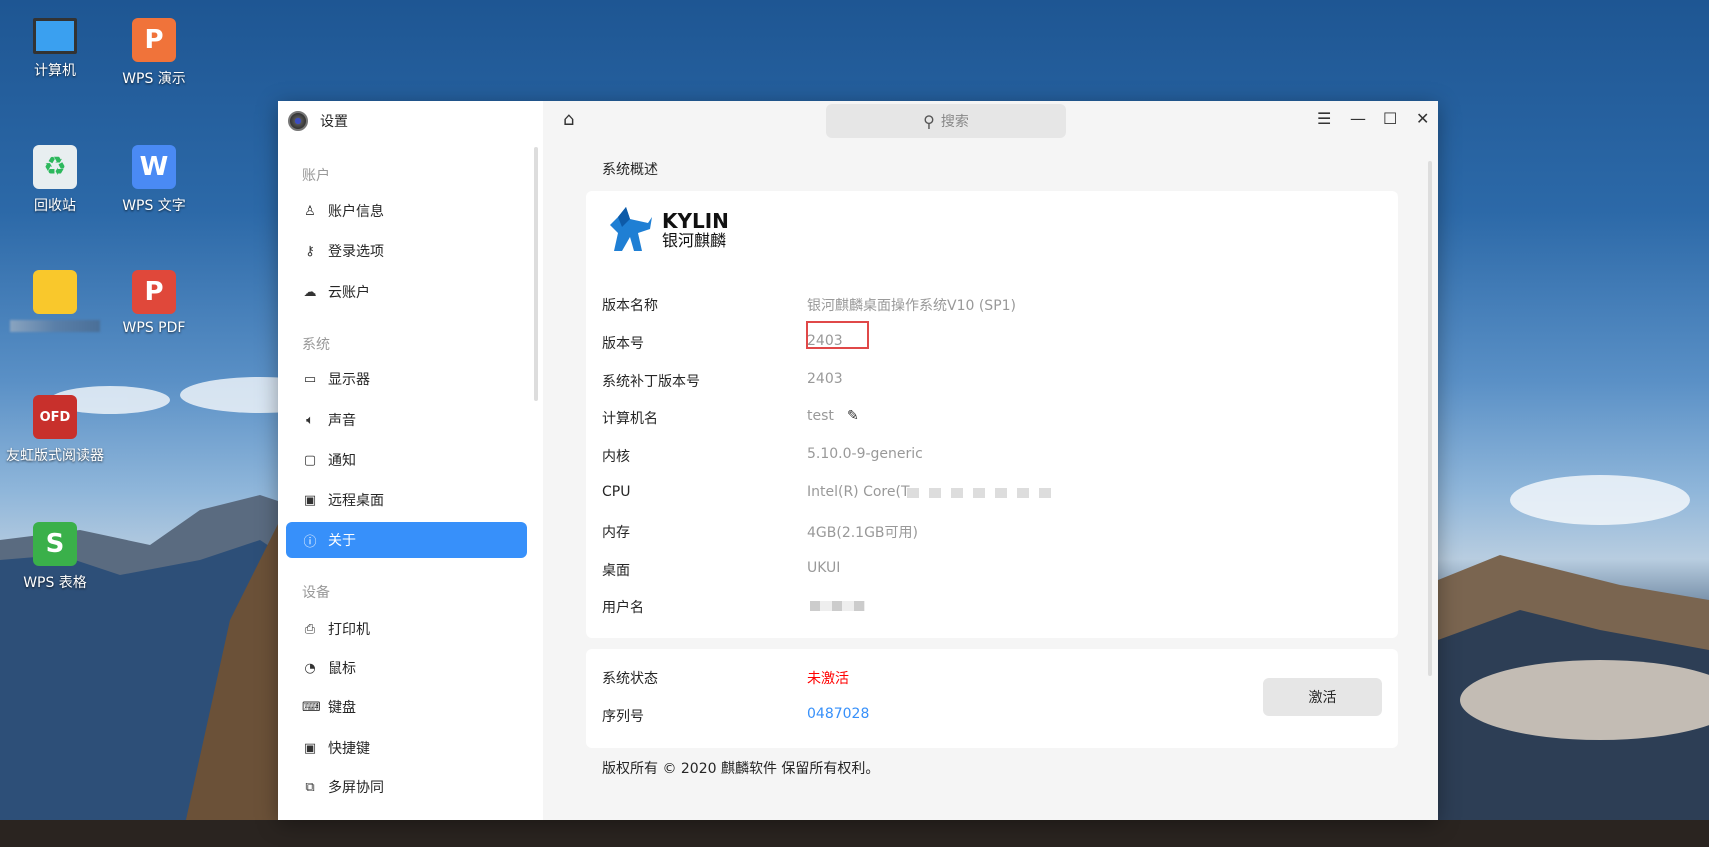 The height and width of the screenshot is (847, 1709). What do you see at coordinates (406, 211) in the screenshot?
I see `sidebar-item: ♙ 账户信息` at bounding box center [406, 211].